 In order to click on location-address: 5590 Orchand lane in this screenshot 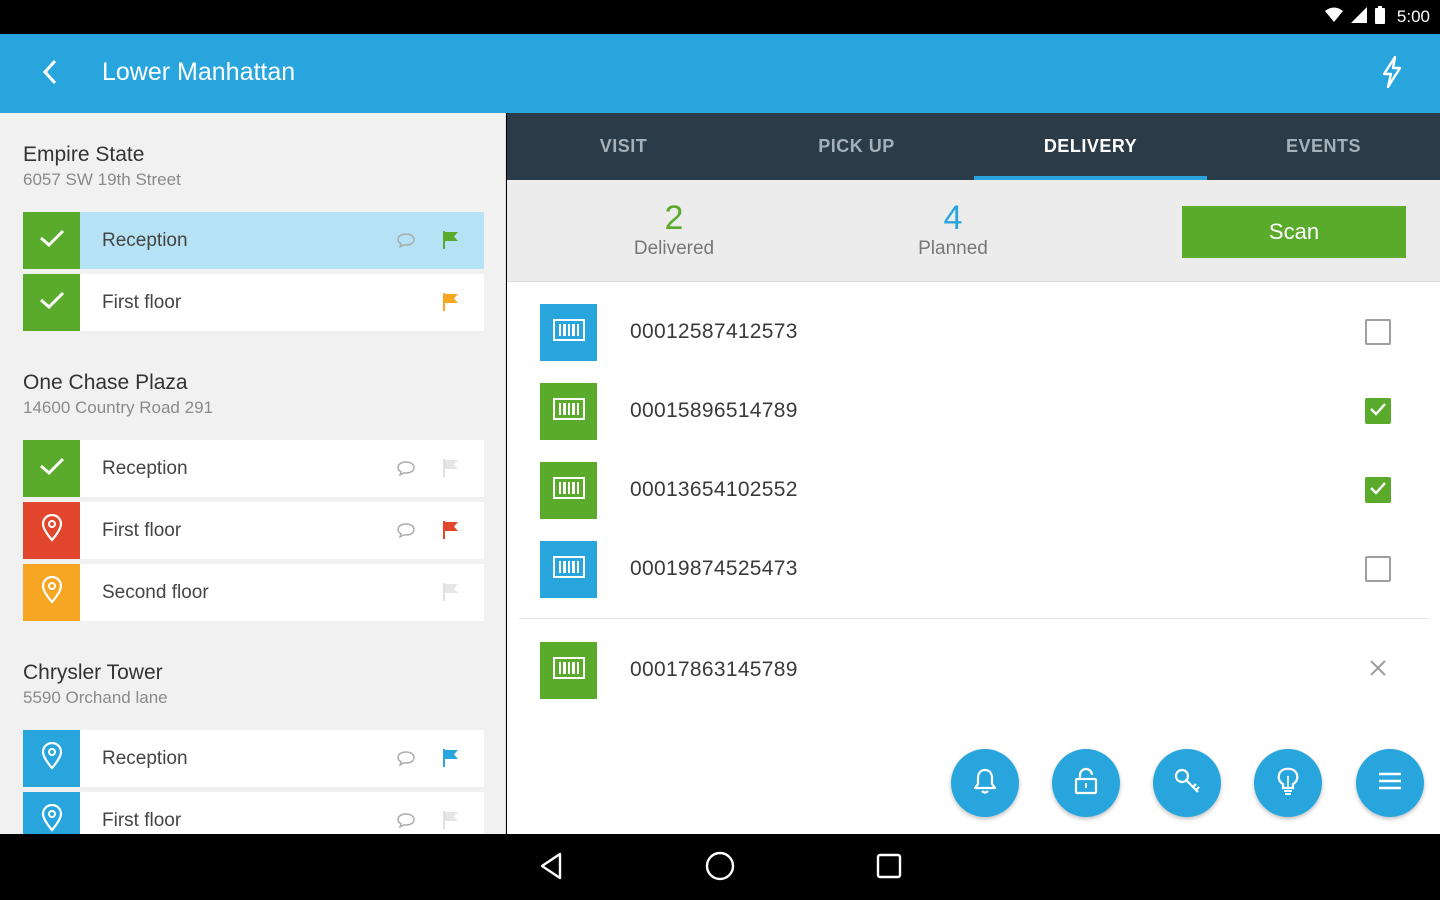, I will do `click(95, 697)`.